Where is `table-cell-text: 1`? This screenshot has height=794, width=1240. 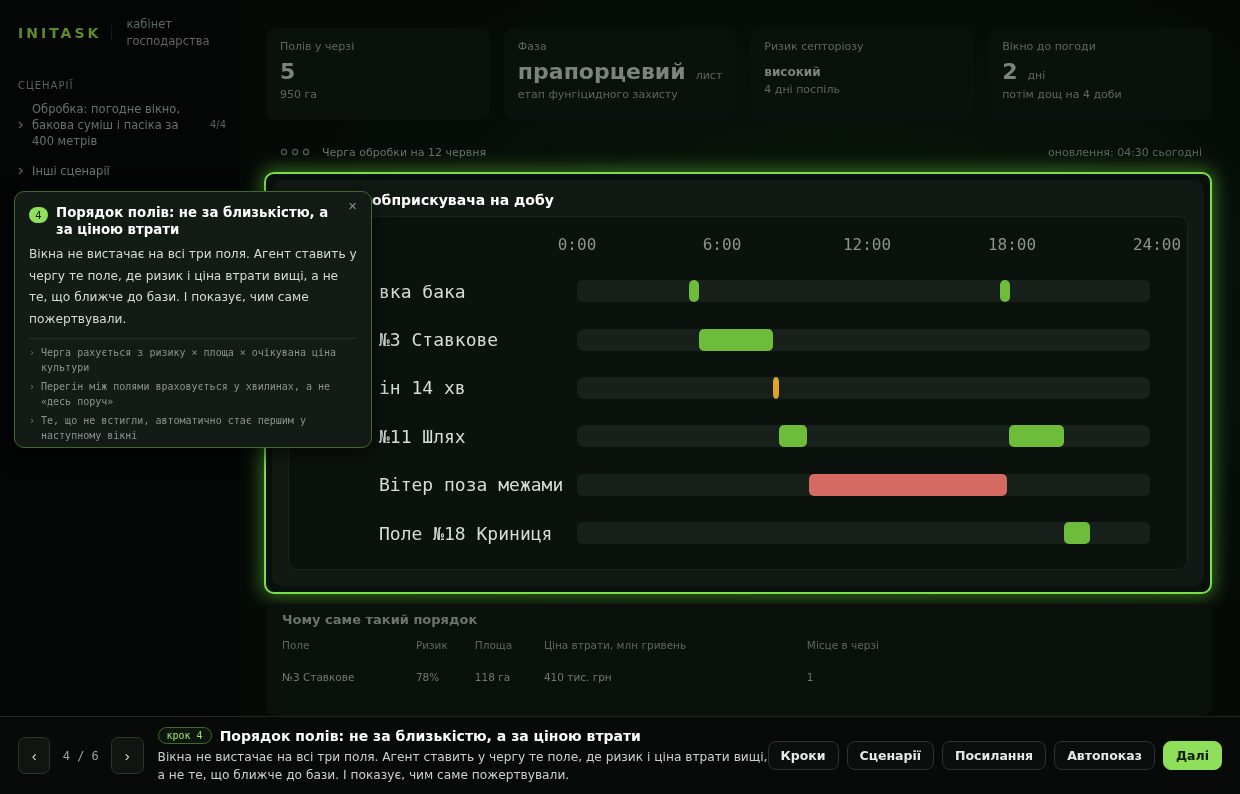 table-cell-text: 1 is located at coordinates (810, 677).